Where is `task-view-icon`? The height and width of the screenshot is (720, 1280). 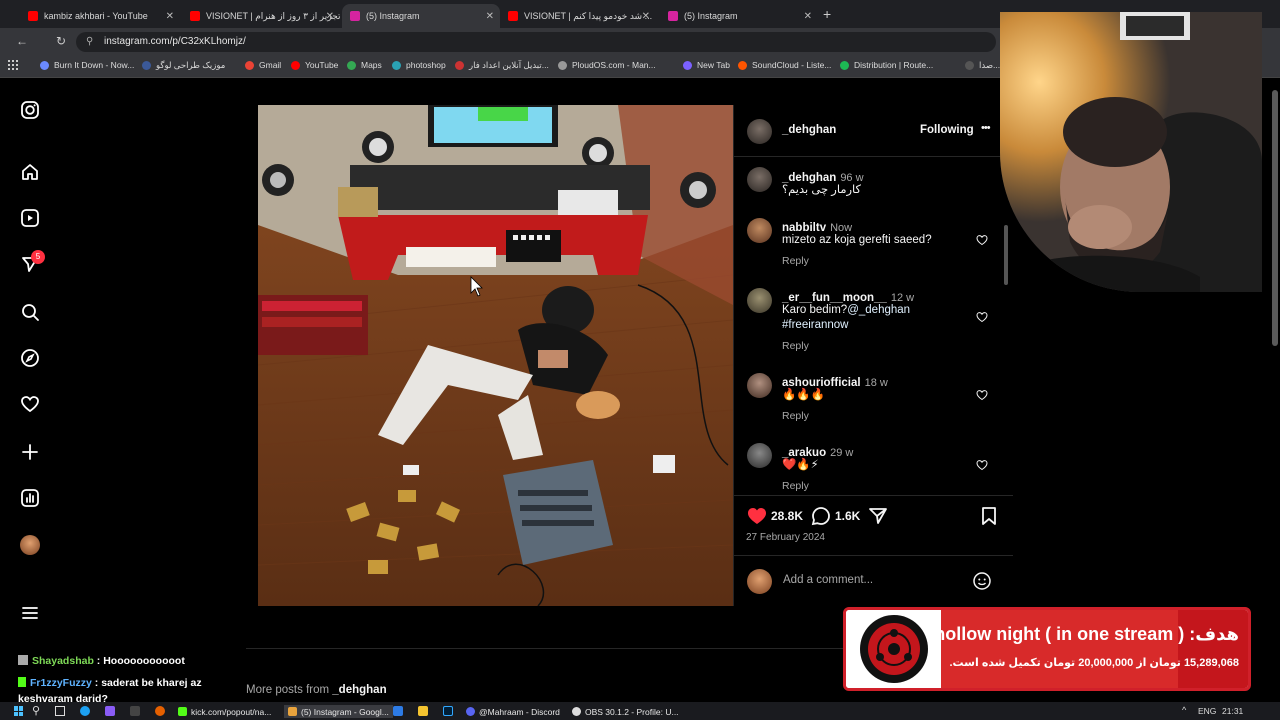
task-view-icon is located at coordinates (60, 711).